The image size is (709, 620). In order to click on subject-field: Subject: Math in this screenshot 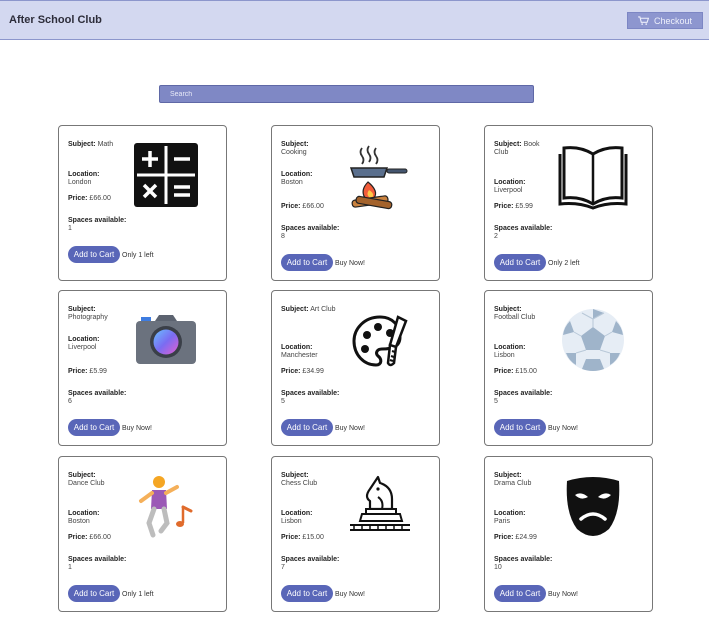, I will do `click(91, 144)`.